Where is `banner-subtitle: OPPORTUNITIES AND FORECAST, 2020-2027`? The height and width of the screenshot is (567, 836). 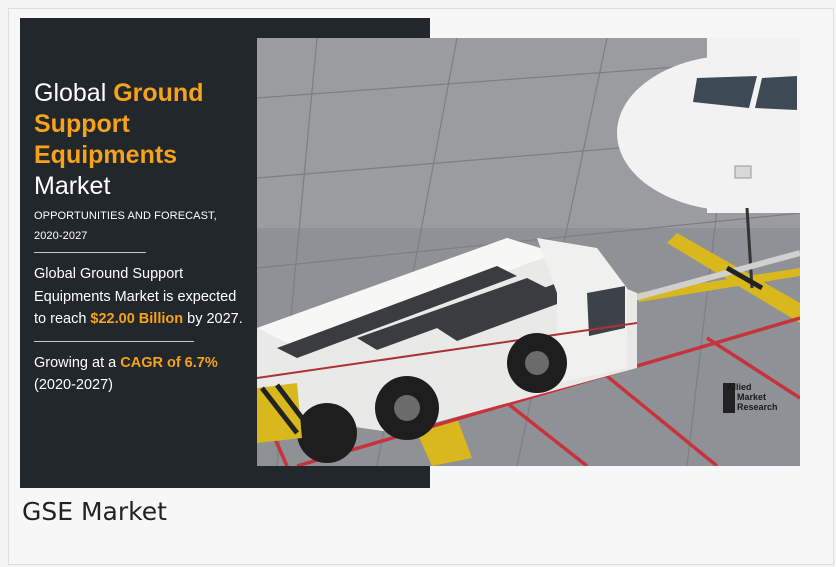
banner-subtitle: OPPORTUNITIES AND FORECAST, 2020-2027 is located at coordinates (141, 226).